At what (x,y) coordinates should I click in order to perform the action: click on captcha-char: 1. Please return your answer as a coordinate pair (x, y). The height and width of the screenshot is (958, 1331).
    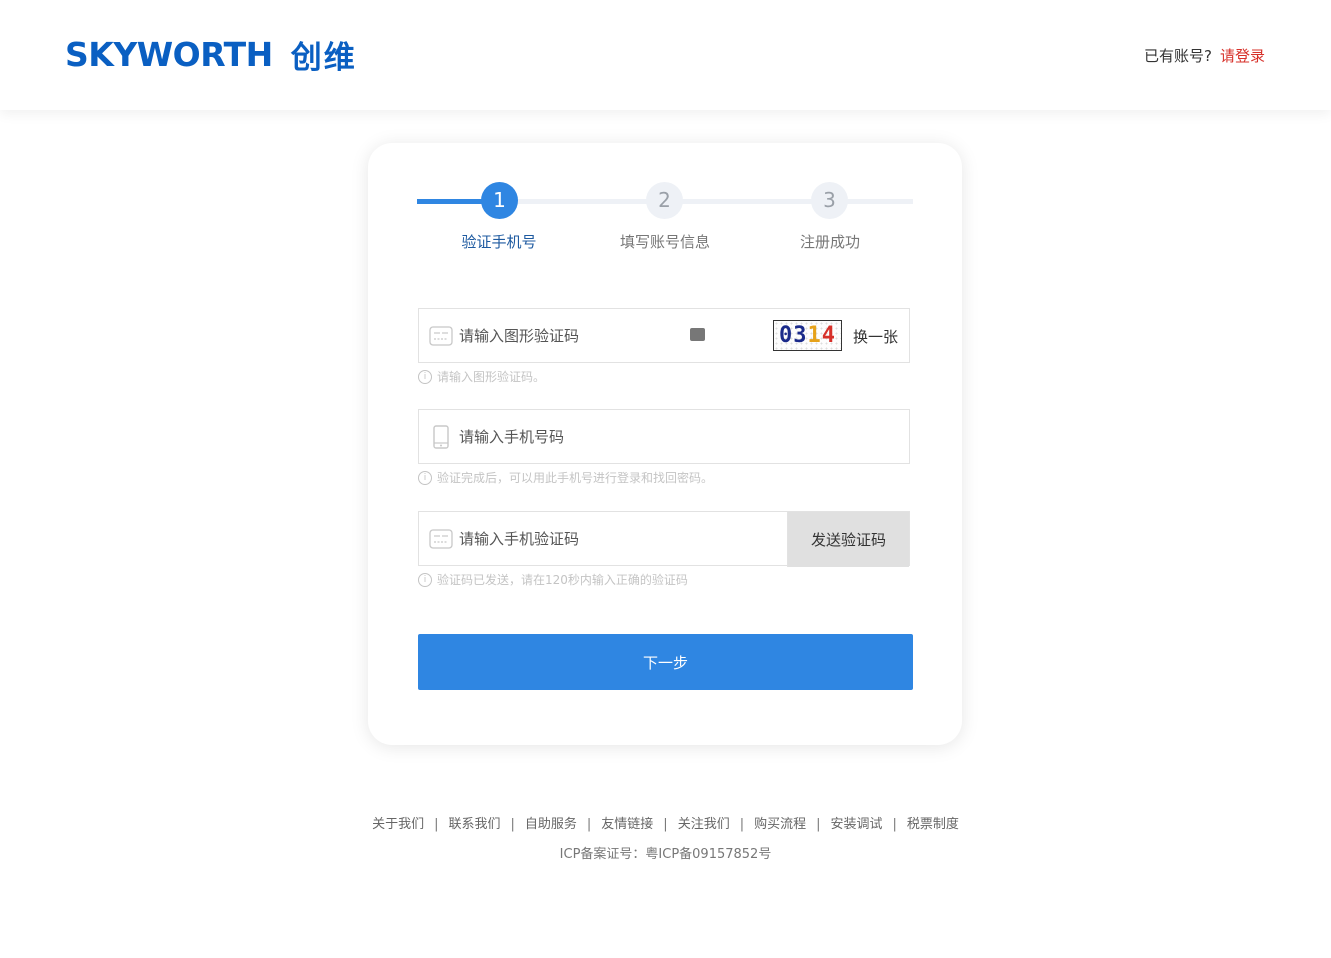
    Looking at the image, I should click on (814, 335).